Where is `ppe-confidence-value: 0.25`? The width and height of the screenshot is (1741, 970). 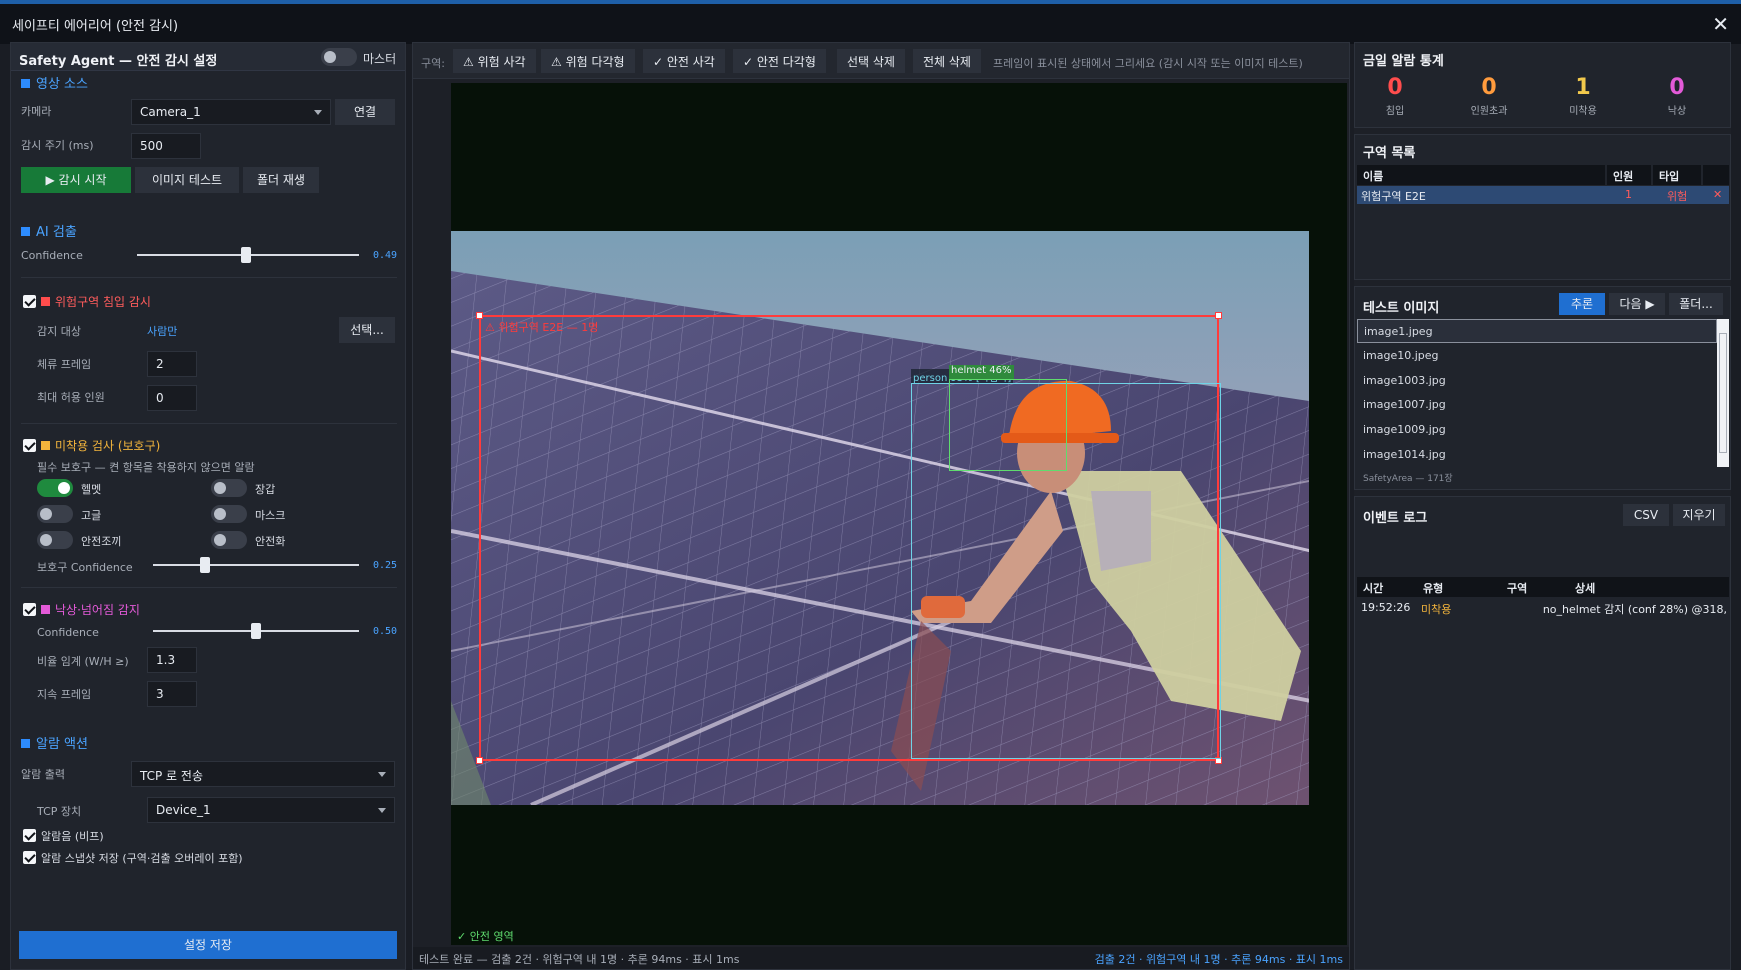
ppe-confidence-value: 0.25 is located at coordinates (385, 565).